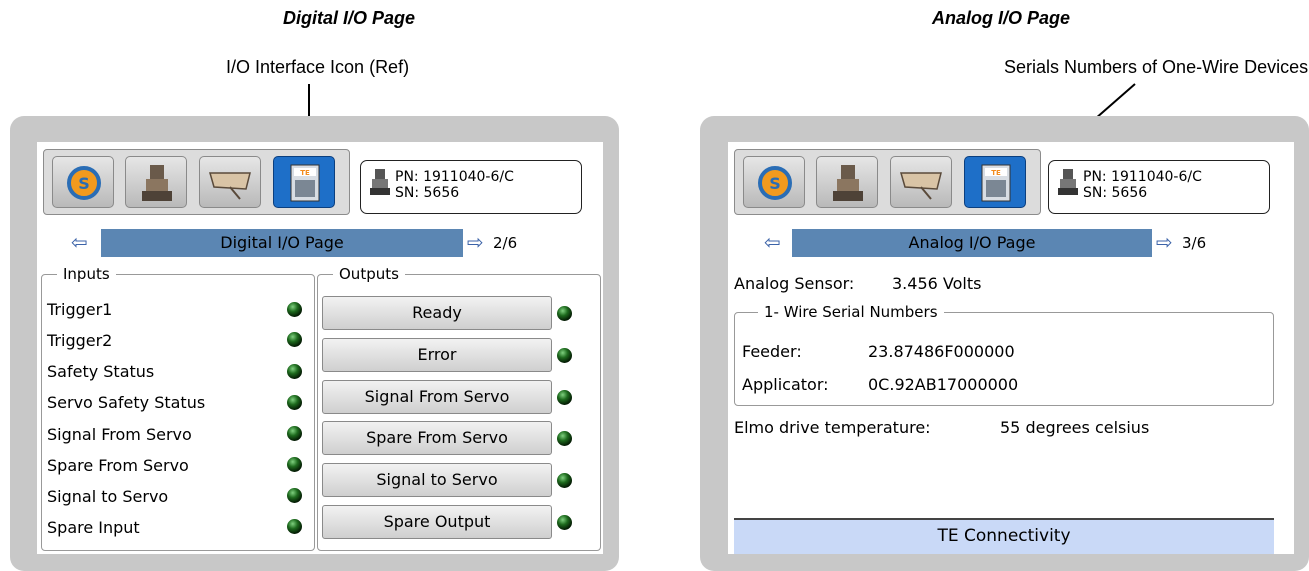  What do you see at coordinates (941, 351) in the screenshot?
I see `feeder-serial: 23.87486F000000` at bounding box center [941, 351].